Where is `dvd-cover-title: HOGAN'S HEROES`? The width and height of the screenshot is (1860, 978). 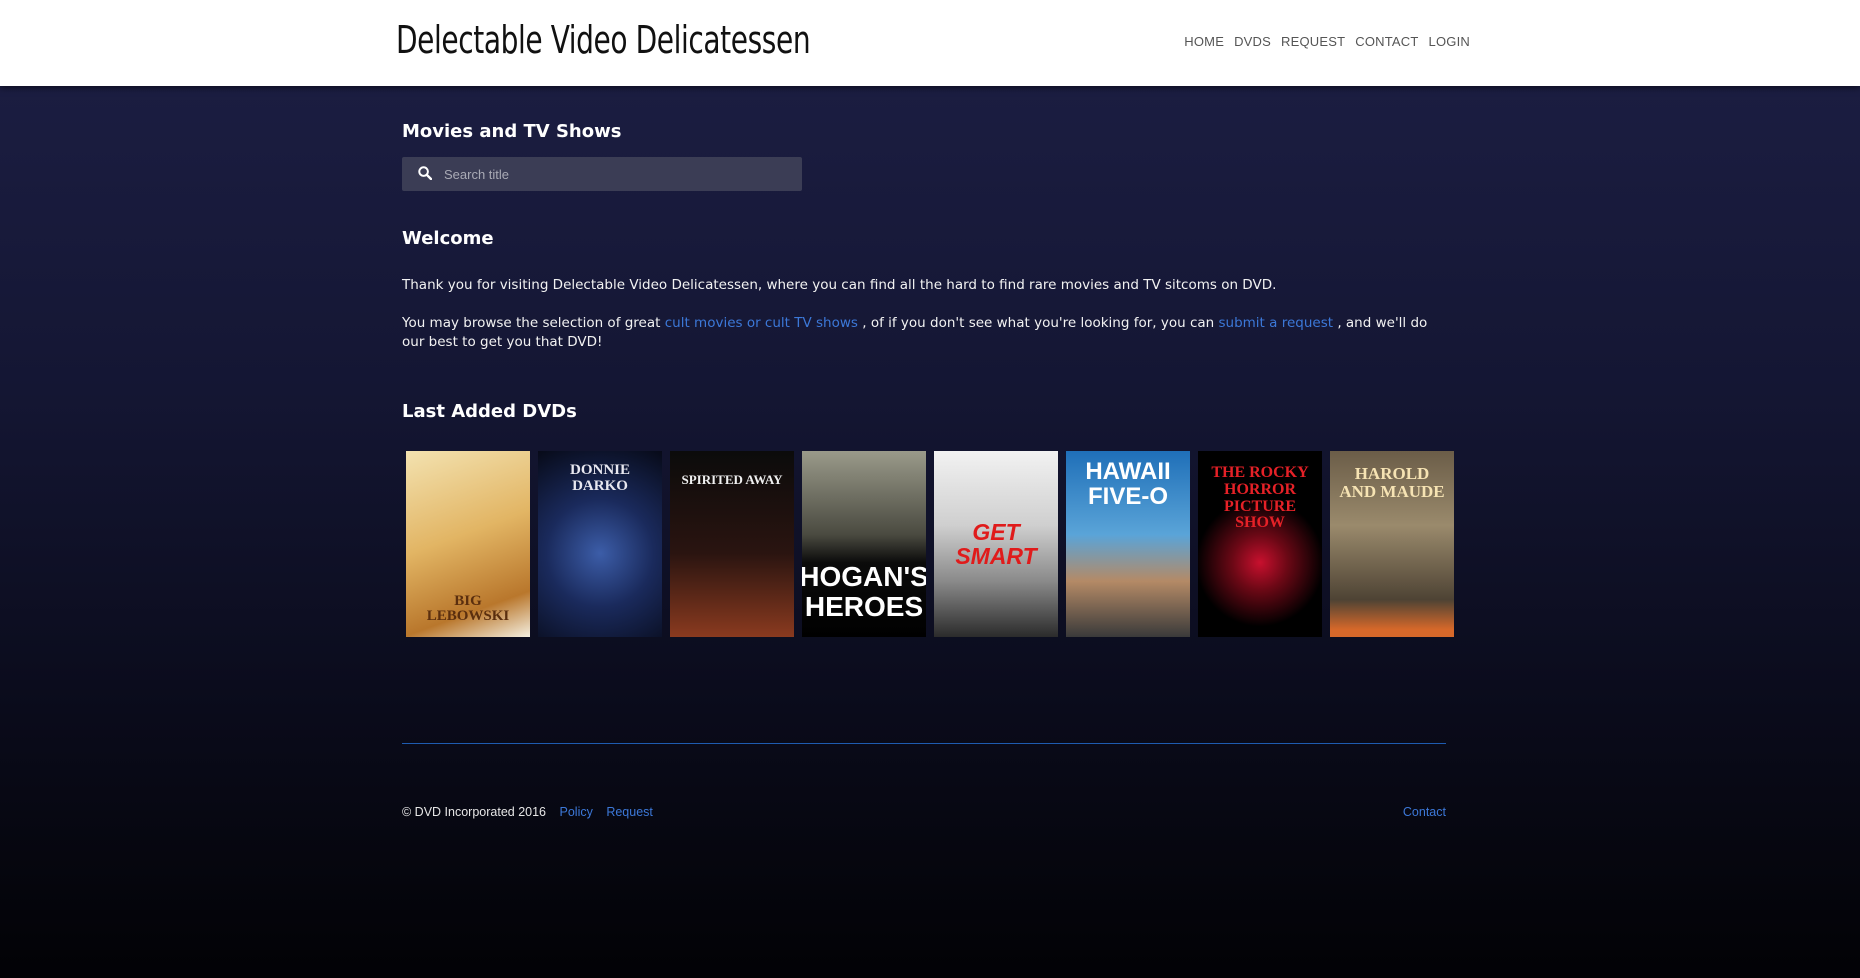 dvd-cover-title: HOGAN'S HEROES is located at coordinates (864, 591).